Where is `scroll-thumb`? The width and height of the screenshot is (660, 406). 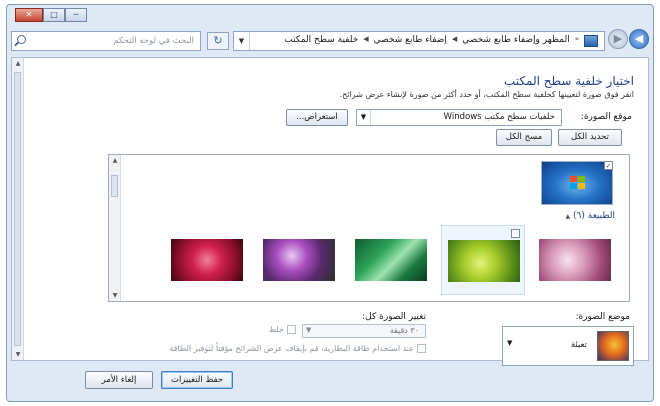 scroll-thumb is located at coordinates (17, 209).